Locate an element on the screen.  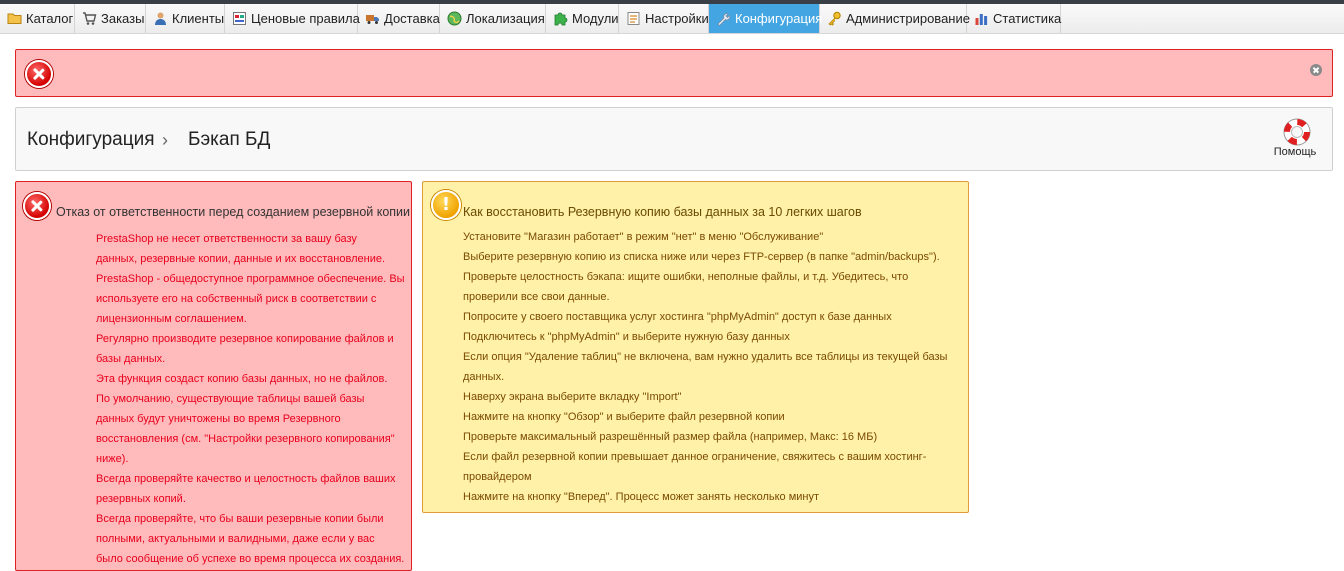
globe-icon is located at coordinates (454, 18).